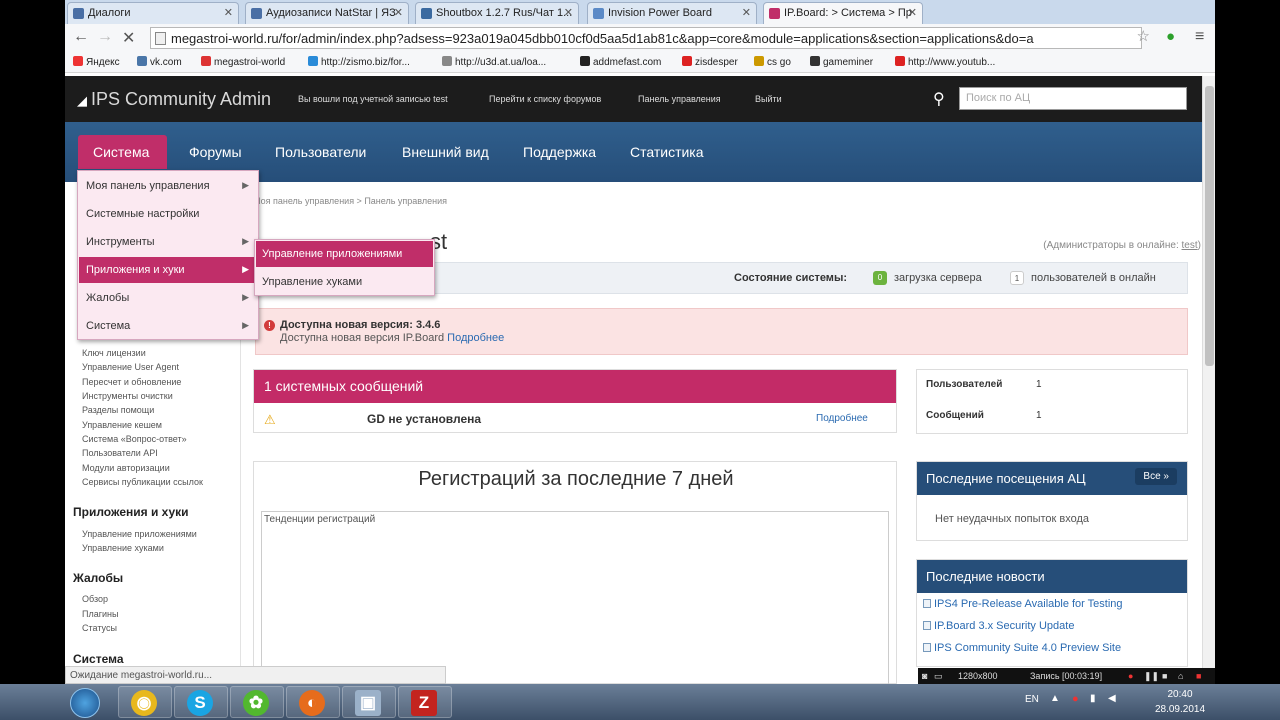  I want to click on chrome-taskbar-button: ◉, so click(145, 702).